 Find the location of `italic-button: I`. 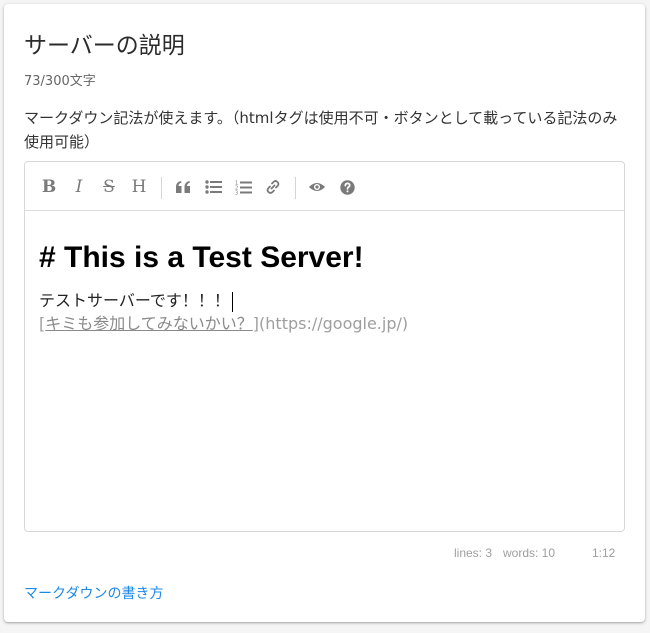

italic-button: I is located at coordinates (79, 187).